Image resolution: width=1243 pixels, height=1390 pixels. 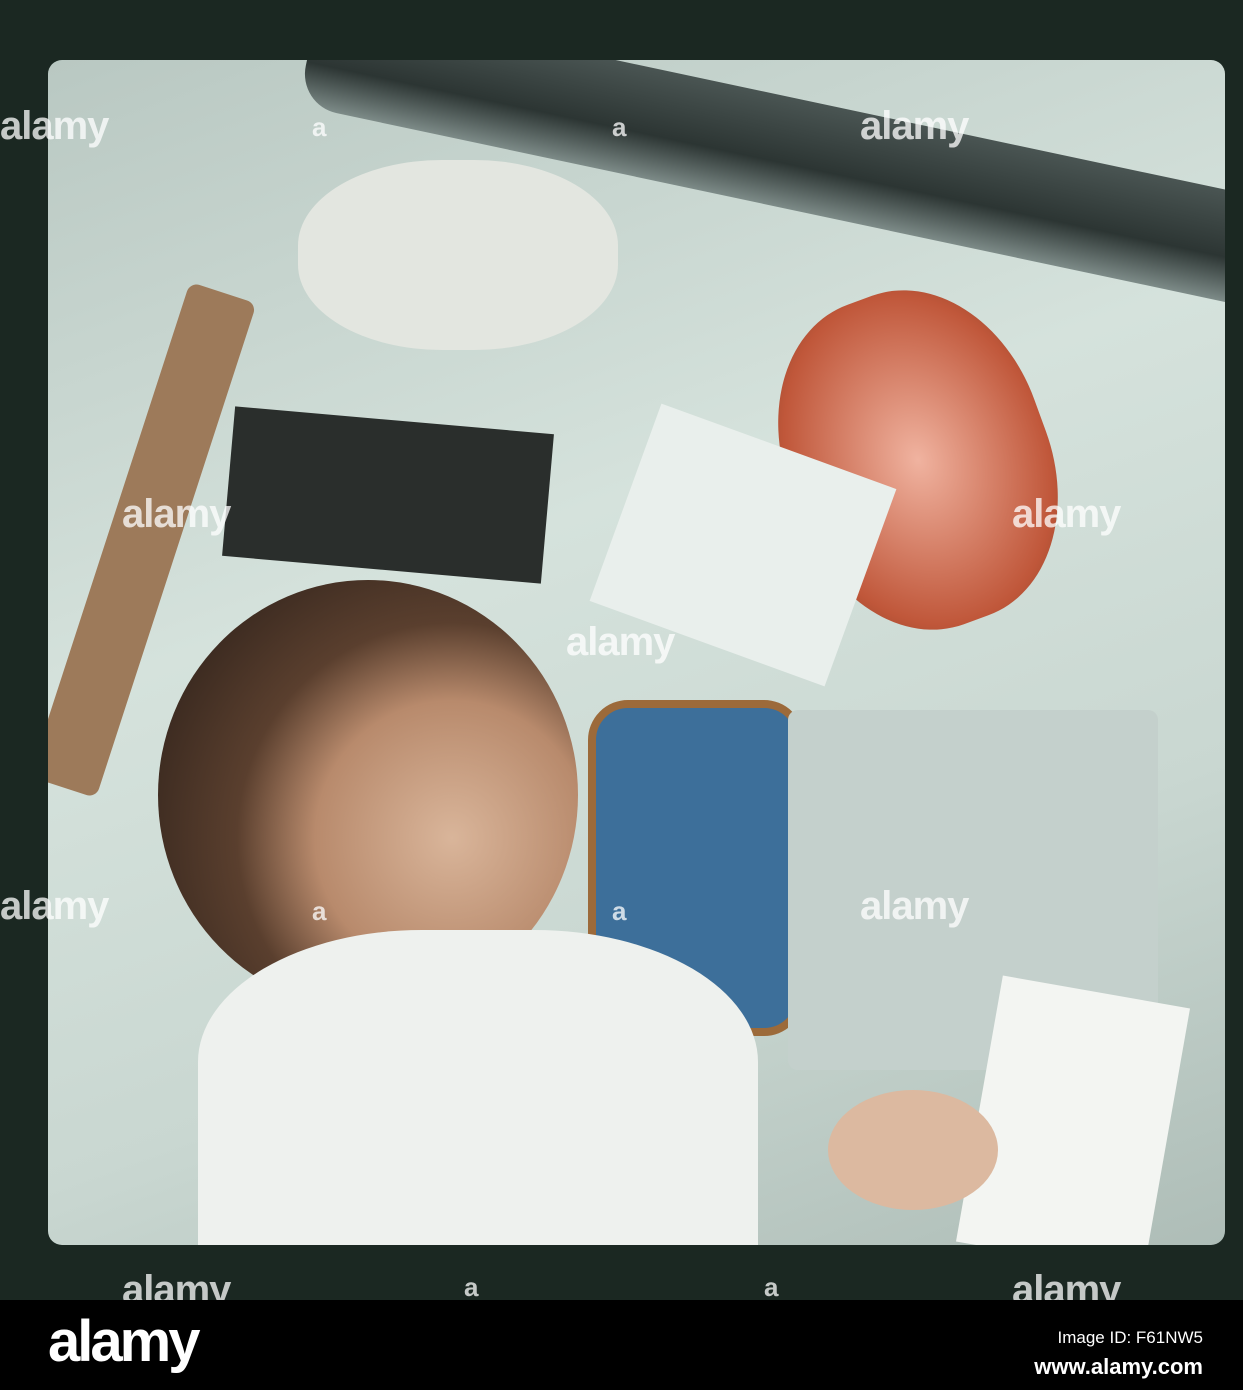 What do you see at coordinates (621, 1345) in the screenshot?
I see `footer-bar: alamy Image ID: F61NW5 www.alamy.com` at bounding box center [621, 1345].